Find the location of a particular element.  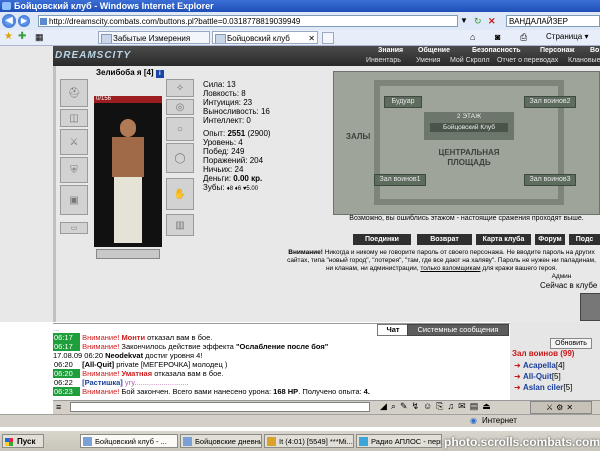

online-count: Сейчас в клубе 3 is located at coordinates (570, 285).